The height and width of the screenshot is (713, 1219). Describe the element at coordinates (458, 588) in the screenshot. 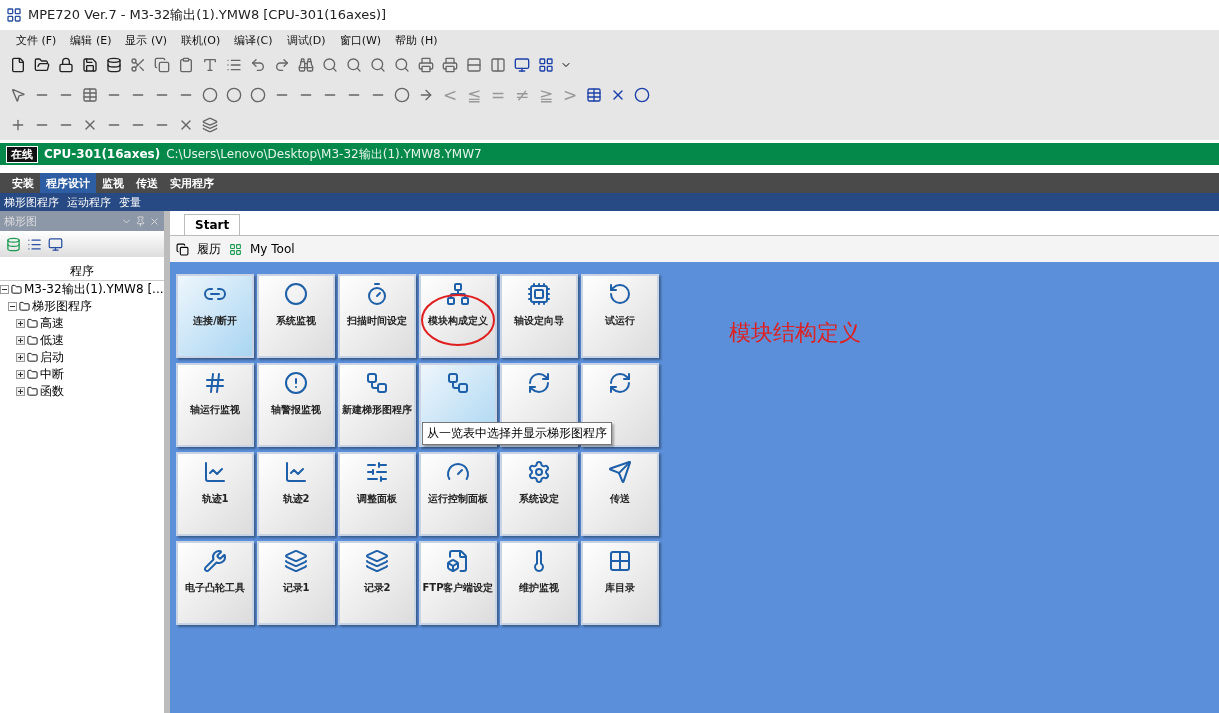

I see `tile-label: FTP客户端设定` at that location.